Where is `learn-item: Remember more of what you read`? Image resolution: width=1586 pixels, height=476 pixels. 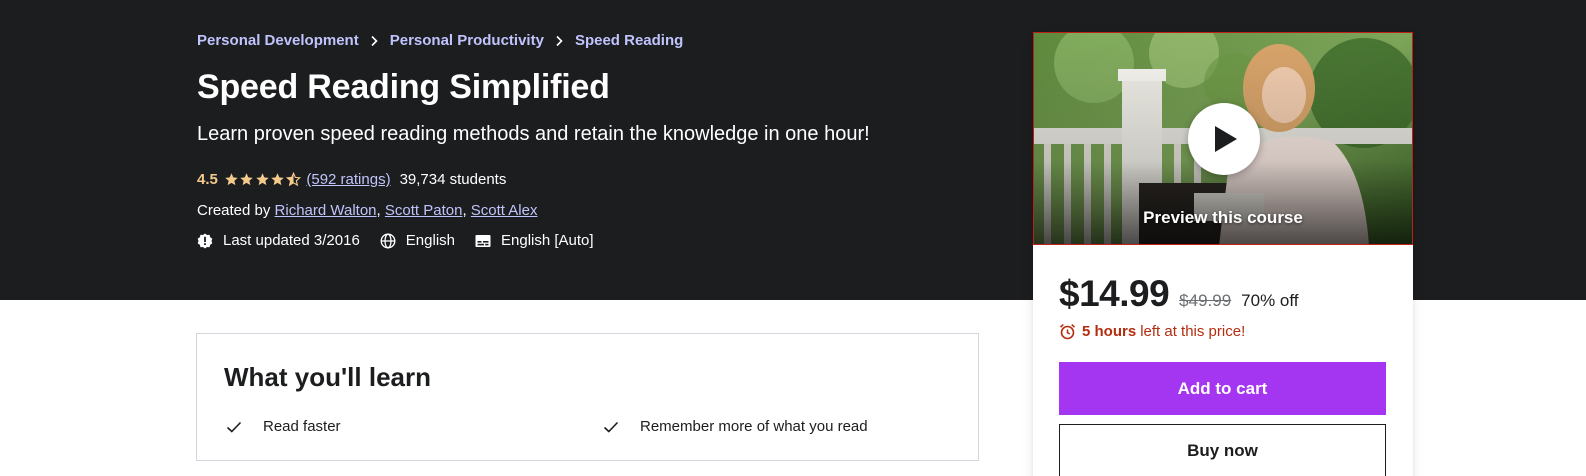
learn-item: Remember more of what you read is located at coordinates (735, 426).